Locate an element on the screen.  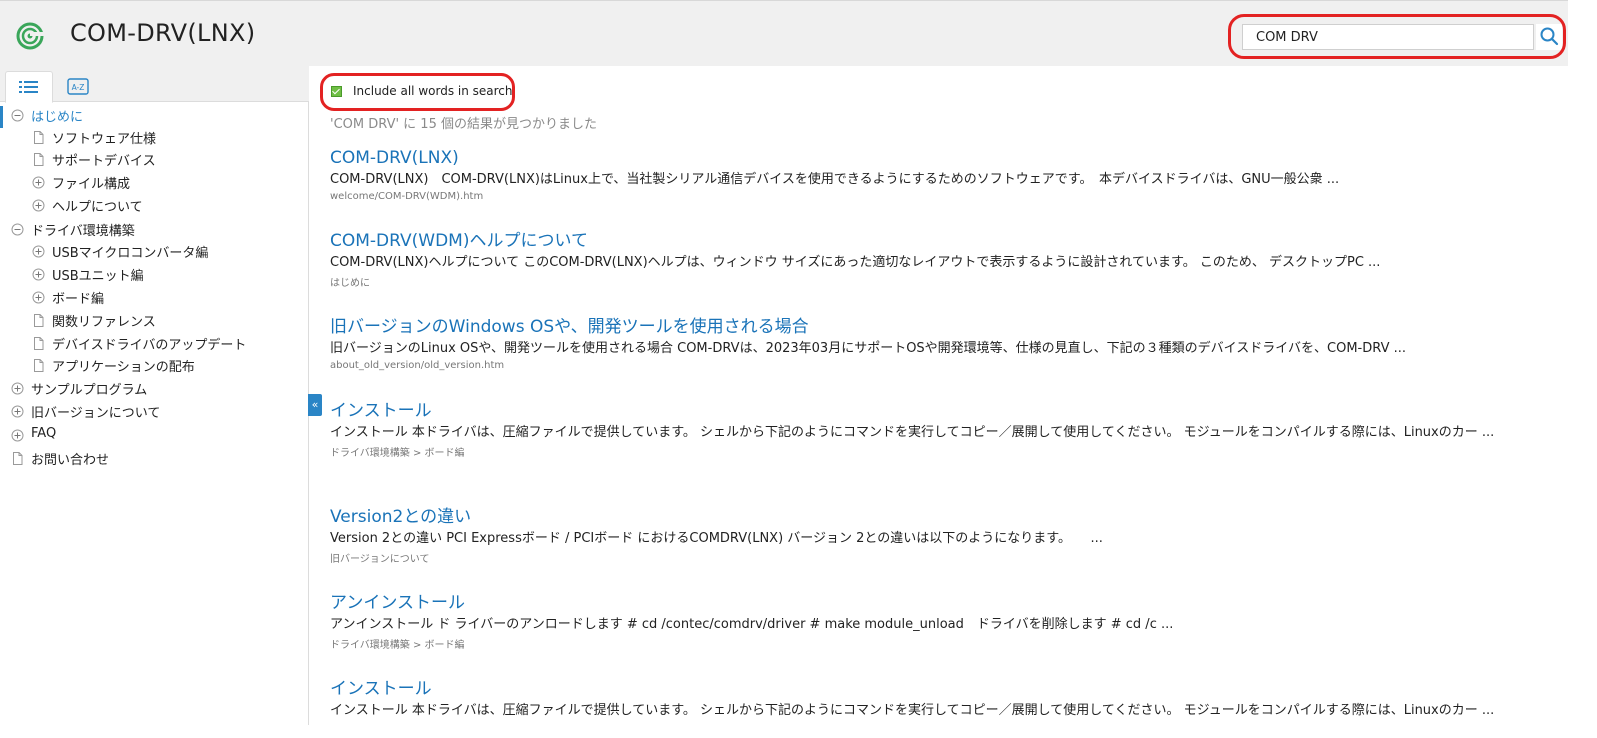
search-box is located at coordinates (1402, 38).